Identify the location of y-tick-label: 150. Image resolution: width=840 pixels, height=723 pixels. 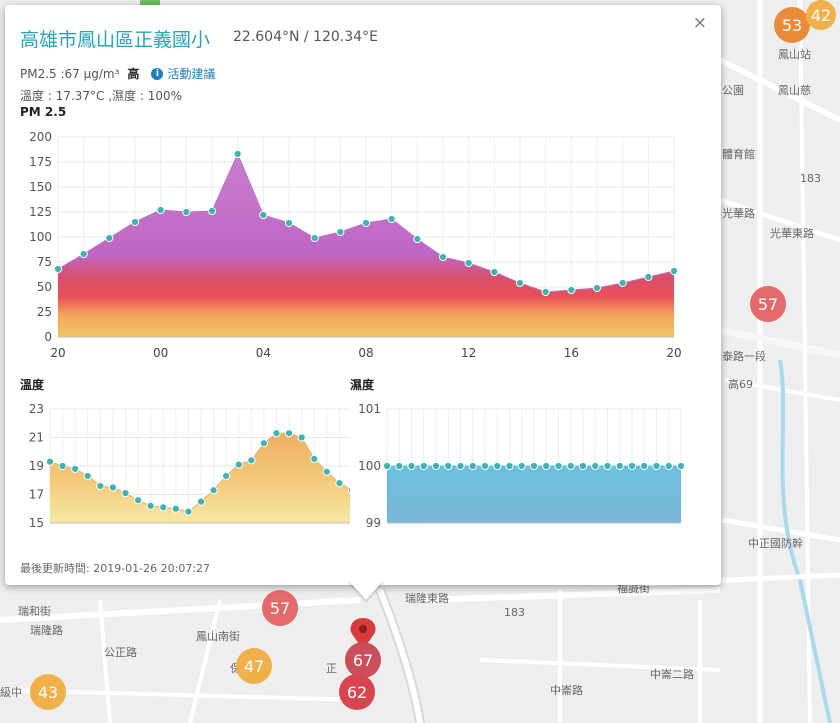
(40, 187).